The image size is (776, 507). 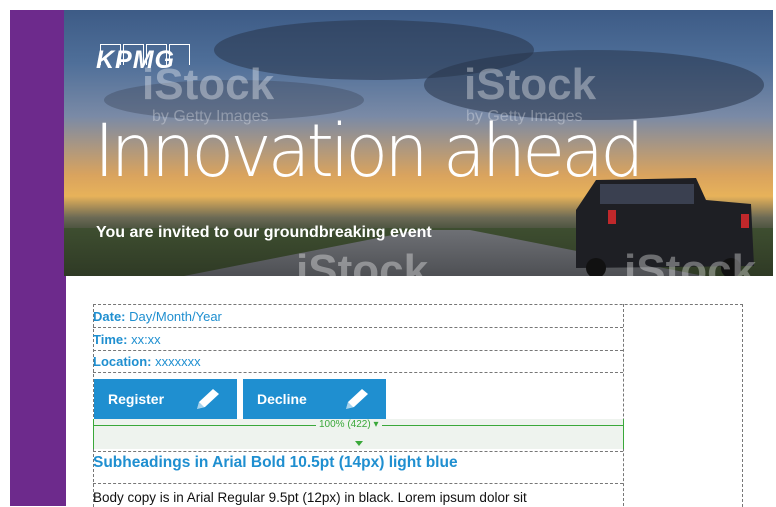 What do you see at coordinates (38, 258) in the screenshot?
I see `left-accent-bar` at bounding box center [38, 258].